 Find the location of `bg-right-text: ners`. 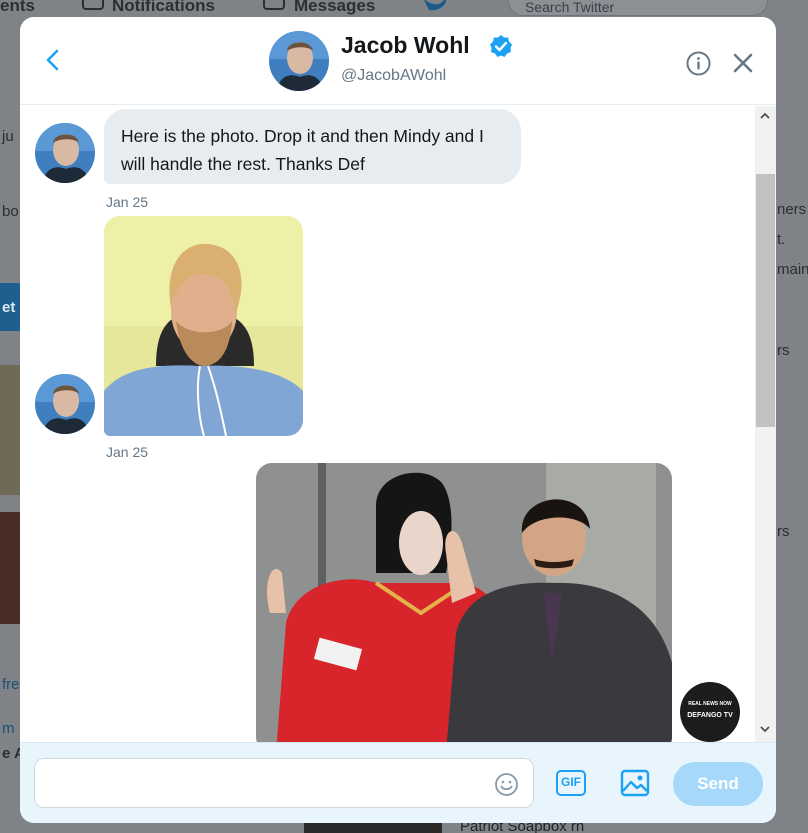

bg-right-text: ners is located at coordinates (792, 209).